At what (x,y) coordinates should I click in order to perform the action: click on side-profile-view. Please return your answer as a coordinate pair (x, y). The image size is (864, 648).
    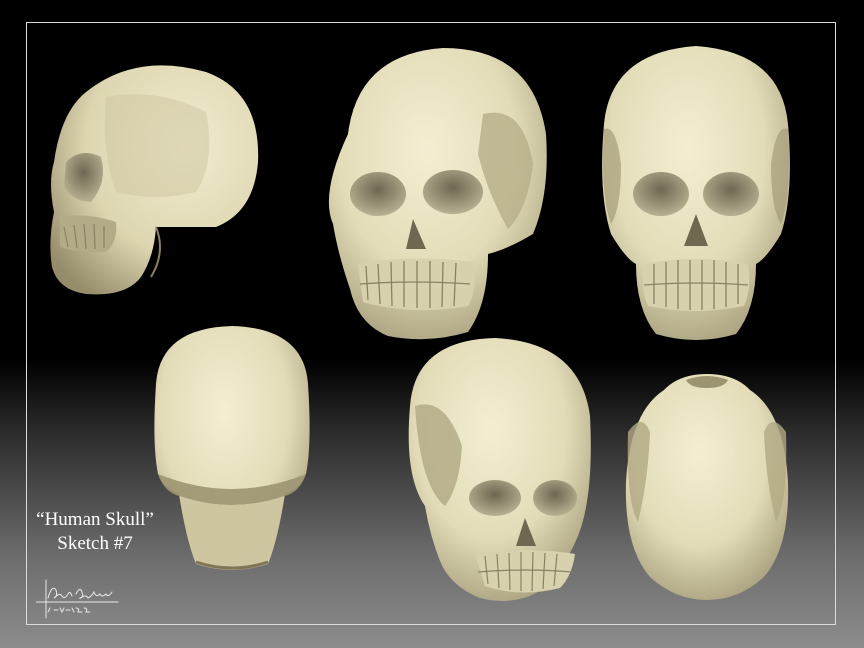
    Looking at the image, I should click on (156, 177).